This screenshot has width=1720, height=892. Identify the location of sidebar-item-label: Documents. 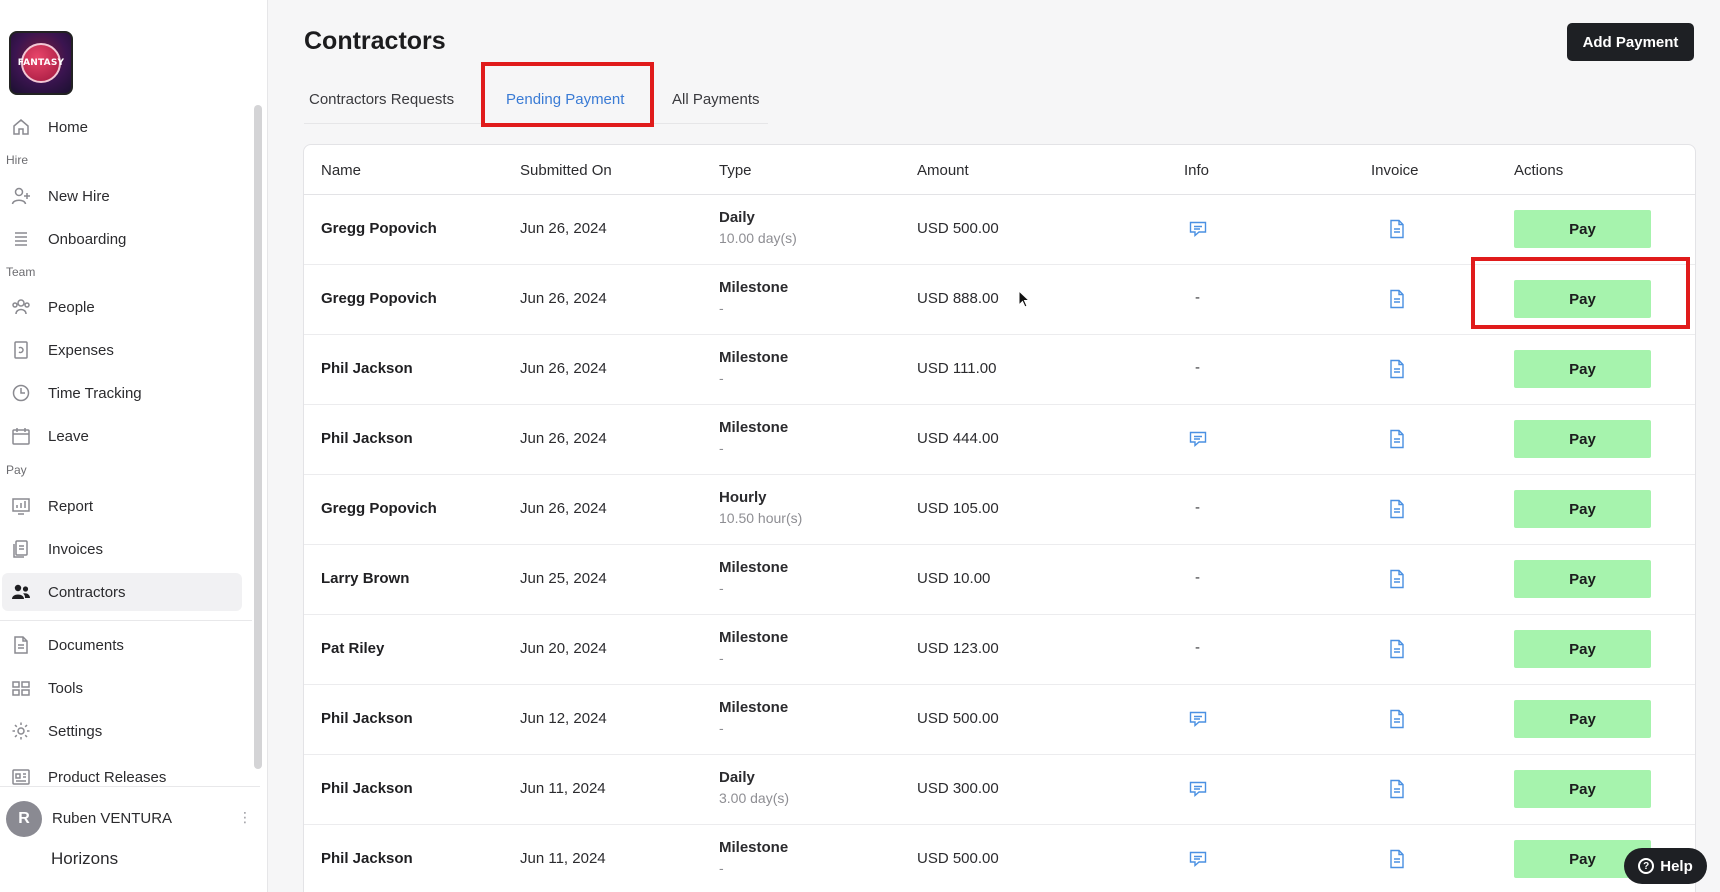
(86, 645).